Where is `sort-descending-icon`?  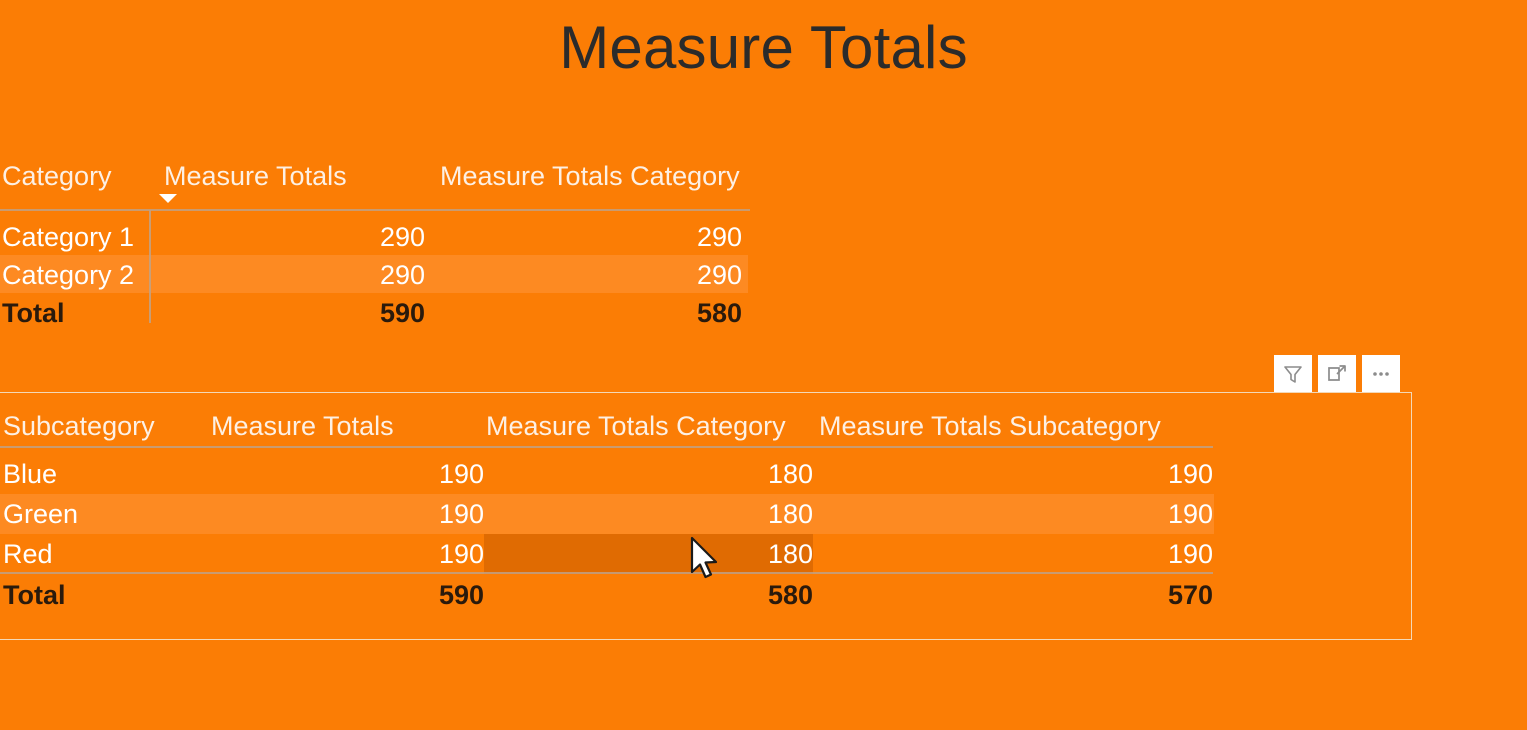
sort-descending-icon is located at coordinates (168, 198).